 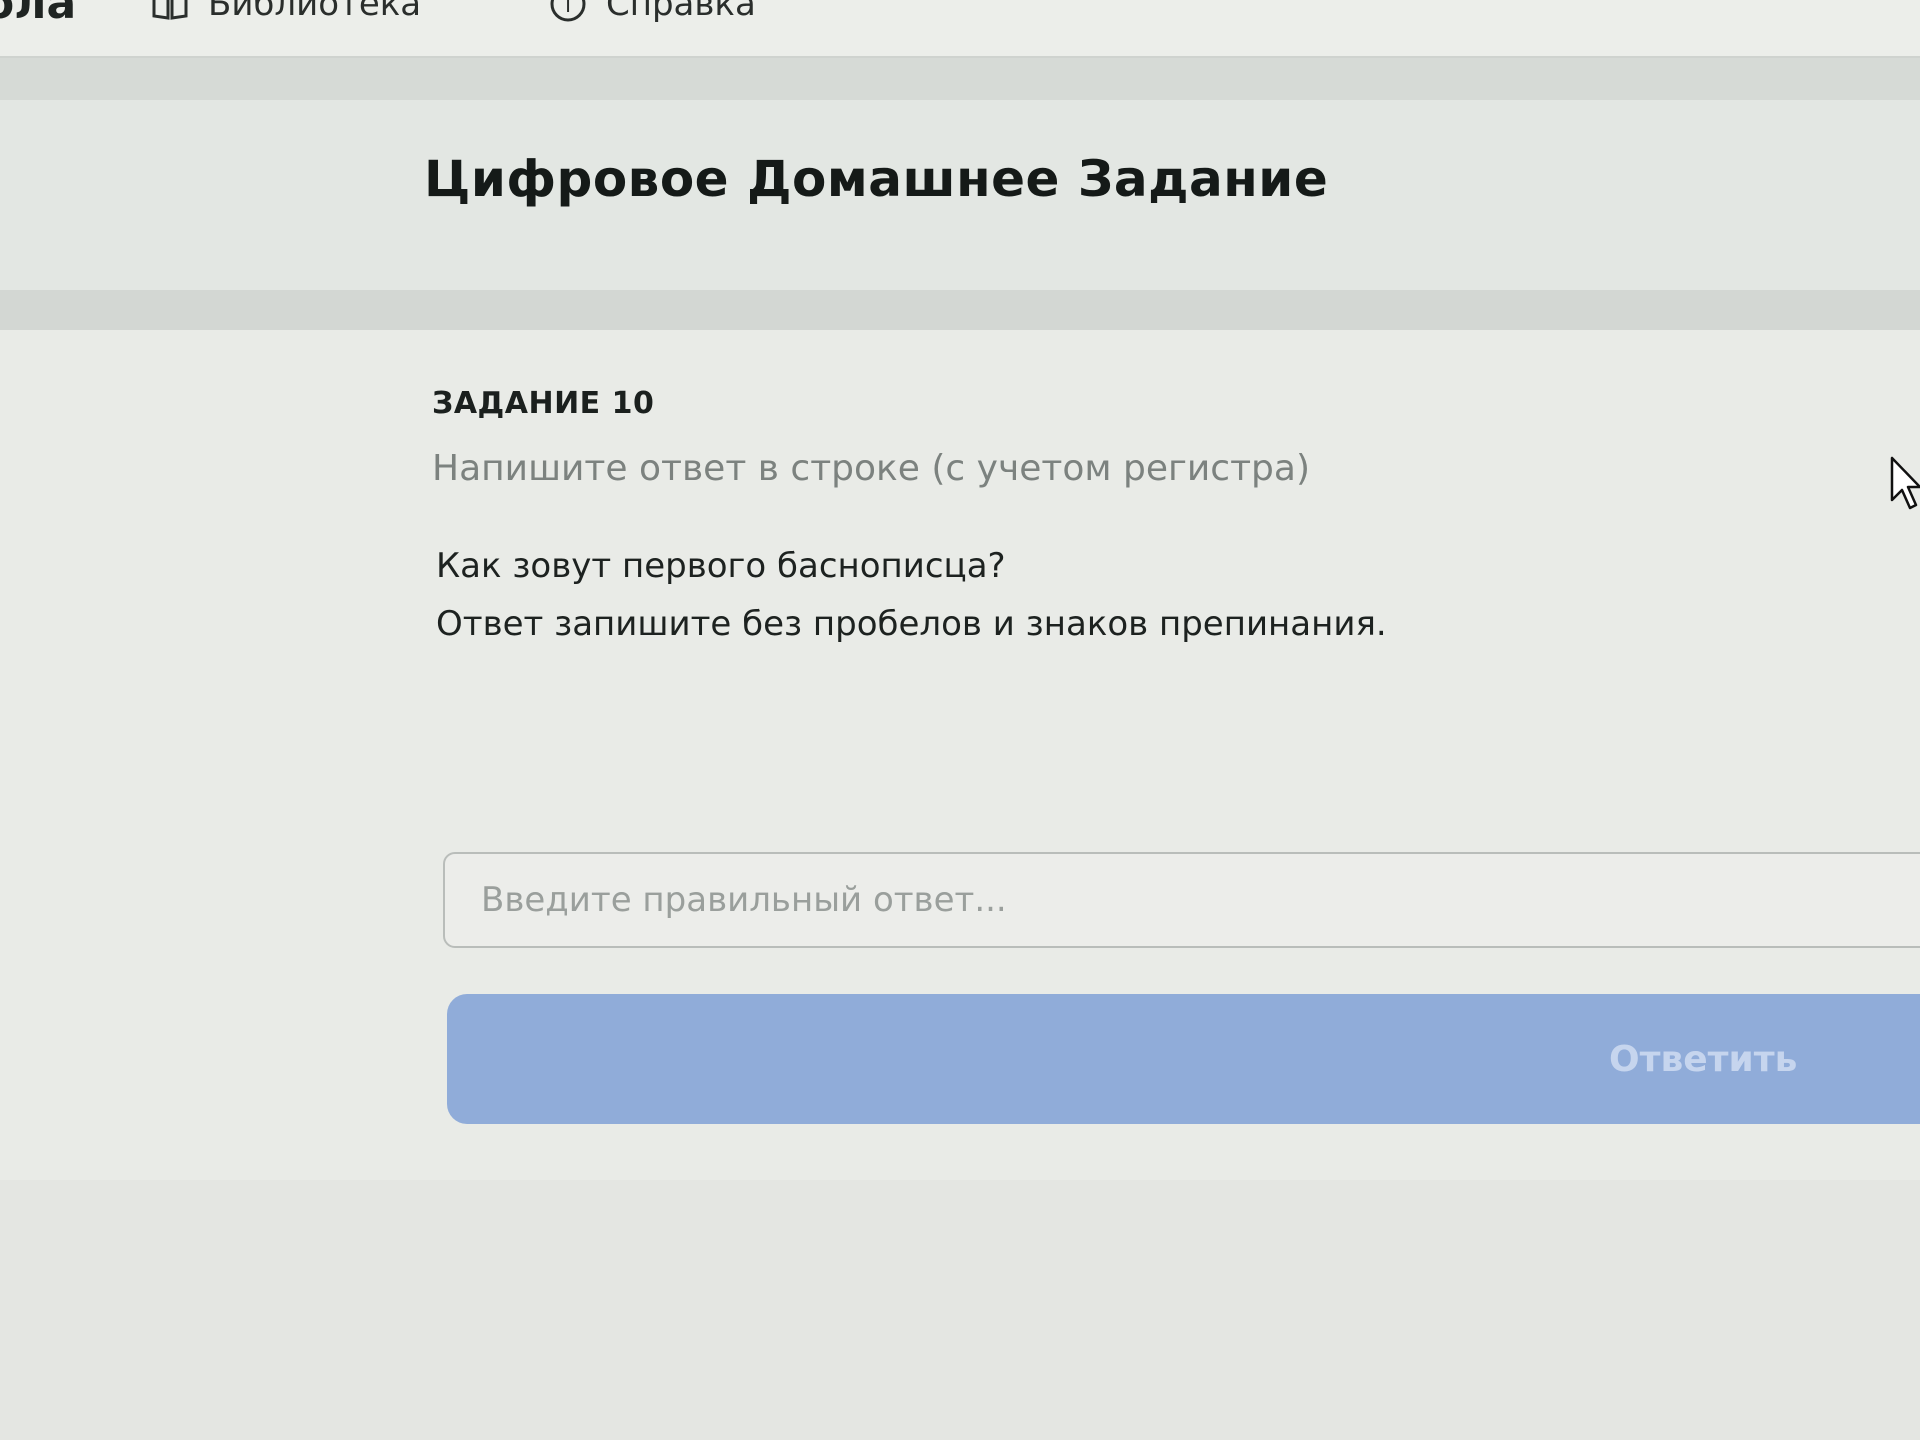 I want to click on top-navigation: ола Библиотека i Справка, so click(x=960, y=29).